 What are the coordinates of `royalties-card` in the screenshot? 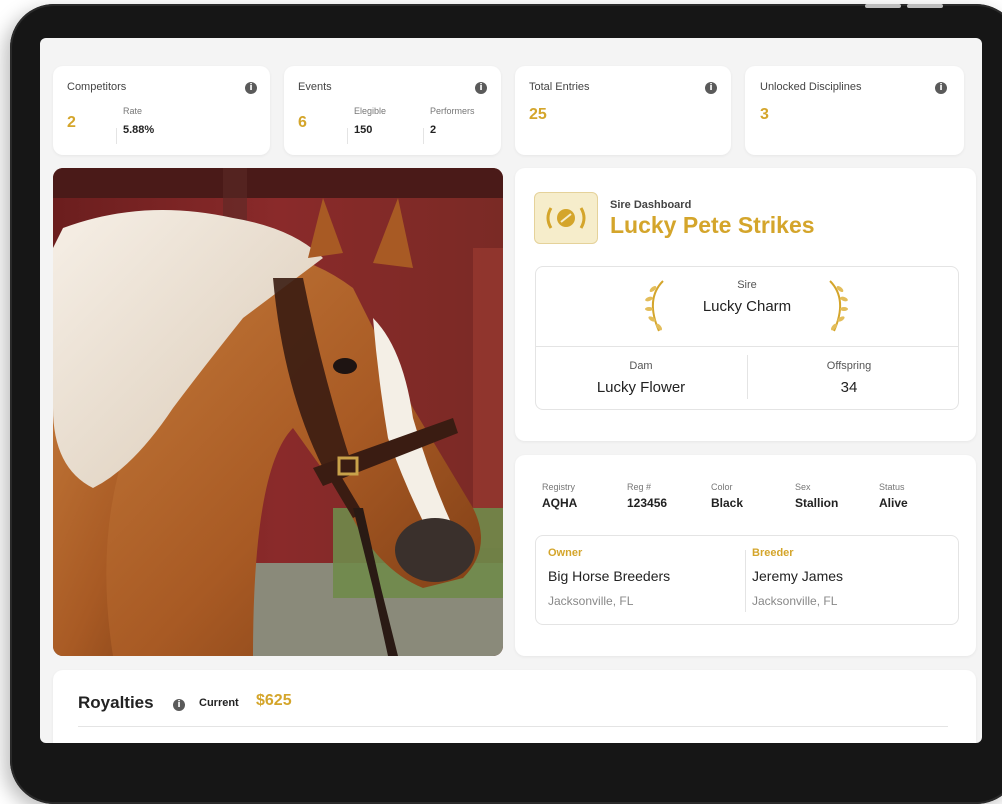 It's located at (514, 706).